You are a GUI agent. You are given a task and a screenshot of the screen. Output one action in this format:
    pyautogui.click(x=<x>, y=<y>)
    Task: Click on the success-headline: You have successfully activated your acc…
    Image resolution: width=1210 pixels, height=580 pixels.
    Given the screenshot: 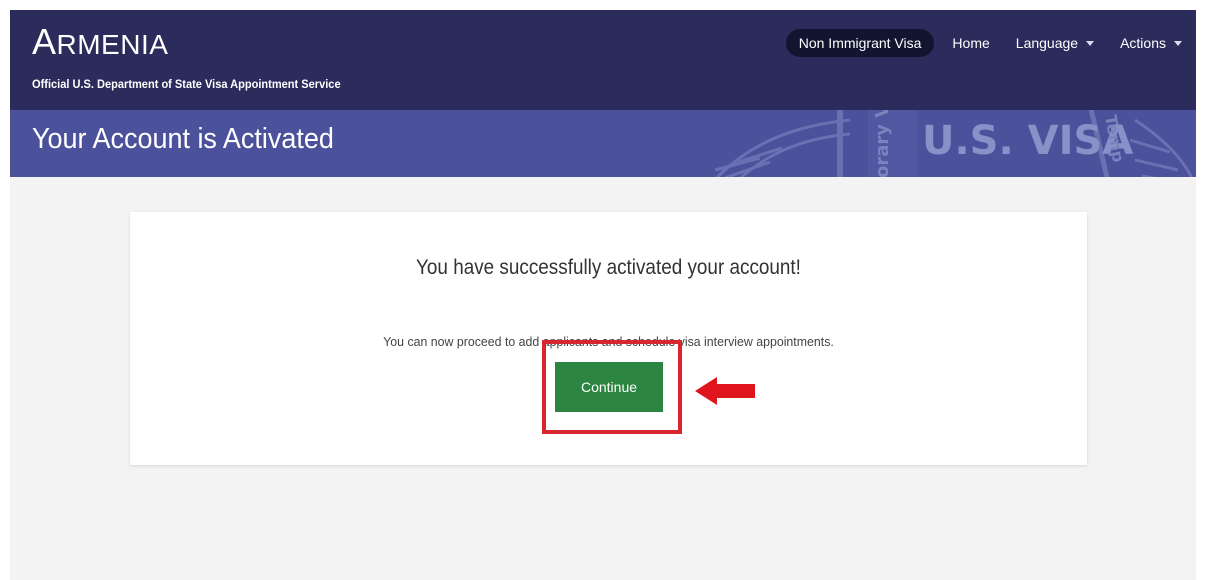 What is the action you would take?
    pyautogui.click(x=608, y=267)
    